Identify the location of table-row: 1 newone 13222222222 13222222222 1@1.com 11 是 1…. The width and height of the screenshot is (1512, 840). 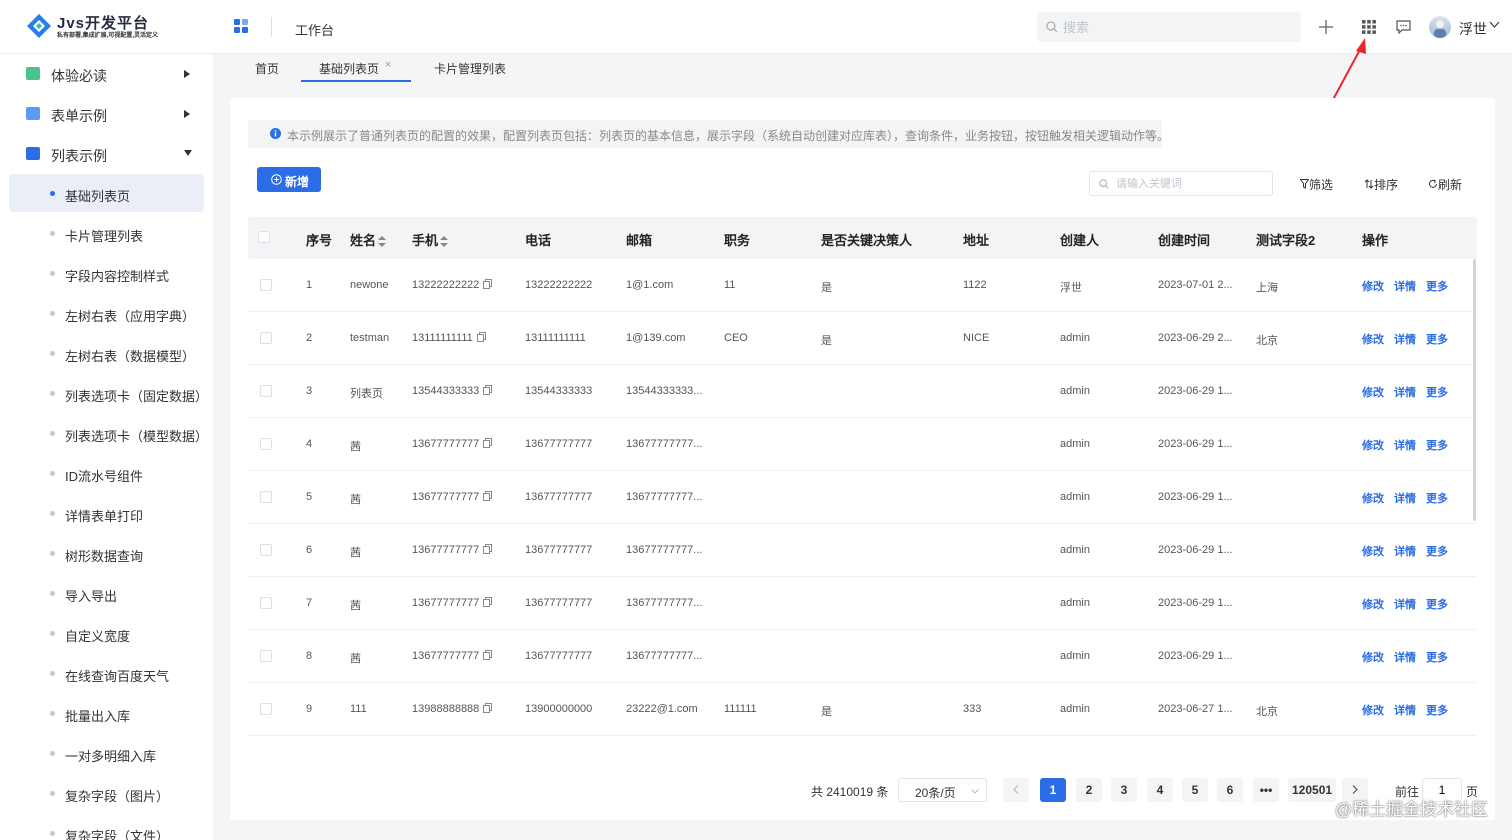
(862, 285).